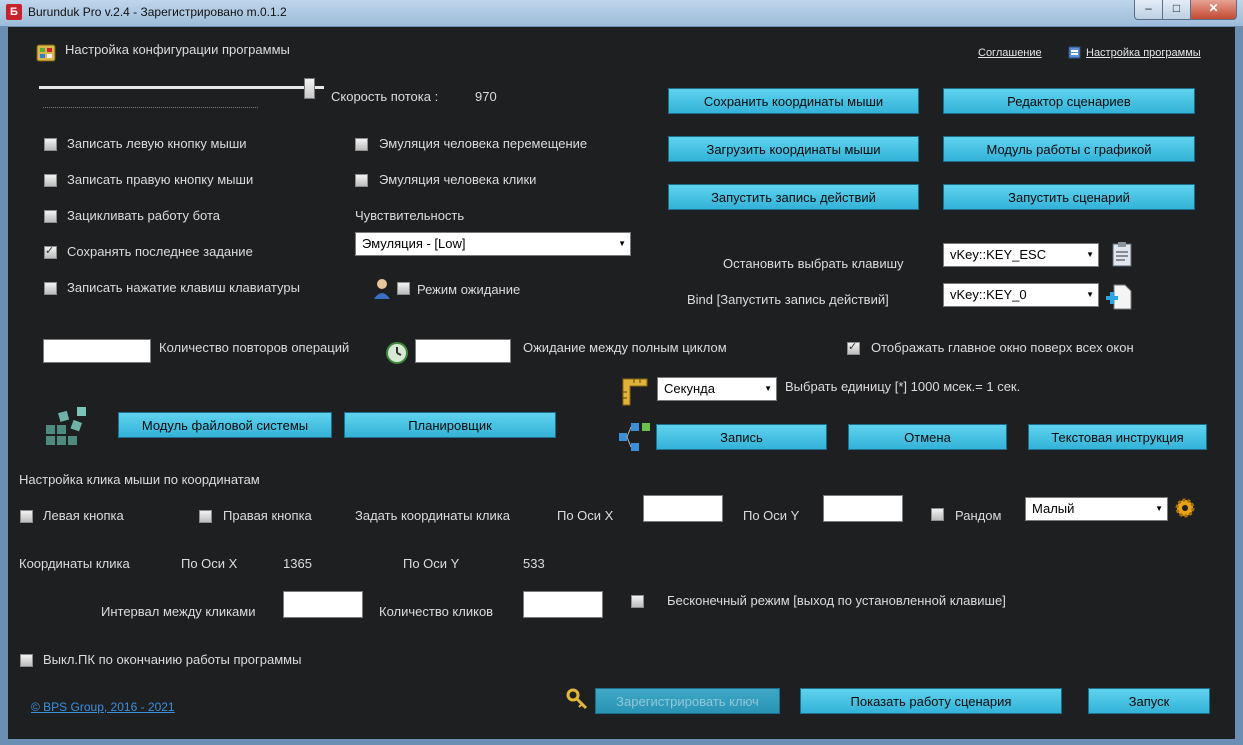  Describe the element at coordinates (450, 425) in the screenshot. I see `scheduler-button: Планировщик` at that location.